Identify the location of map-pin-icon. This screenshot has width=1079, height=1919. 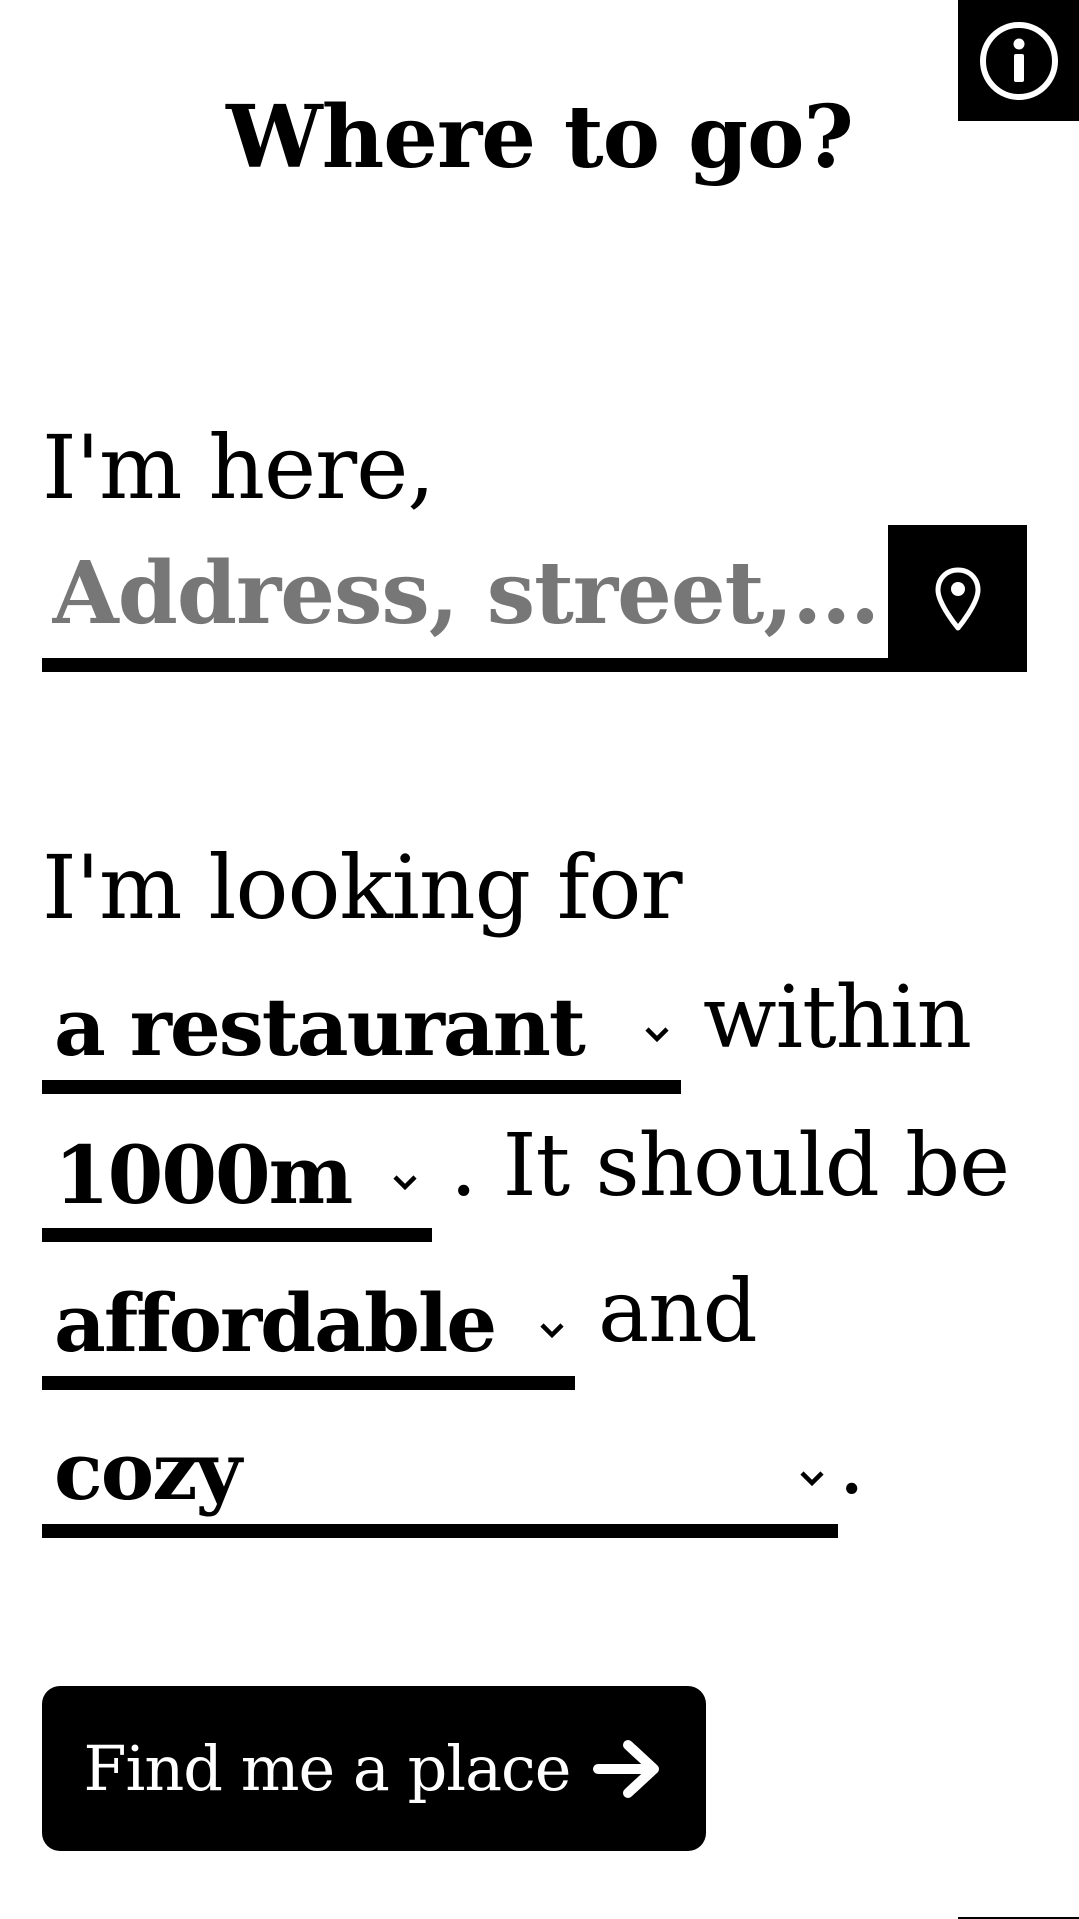
(957, 598).